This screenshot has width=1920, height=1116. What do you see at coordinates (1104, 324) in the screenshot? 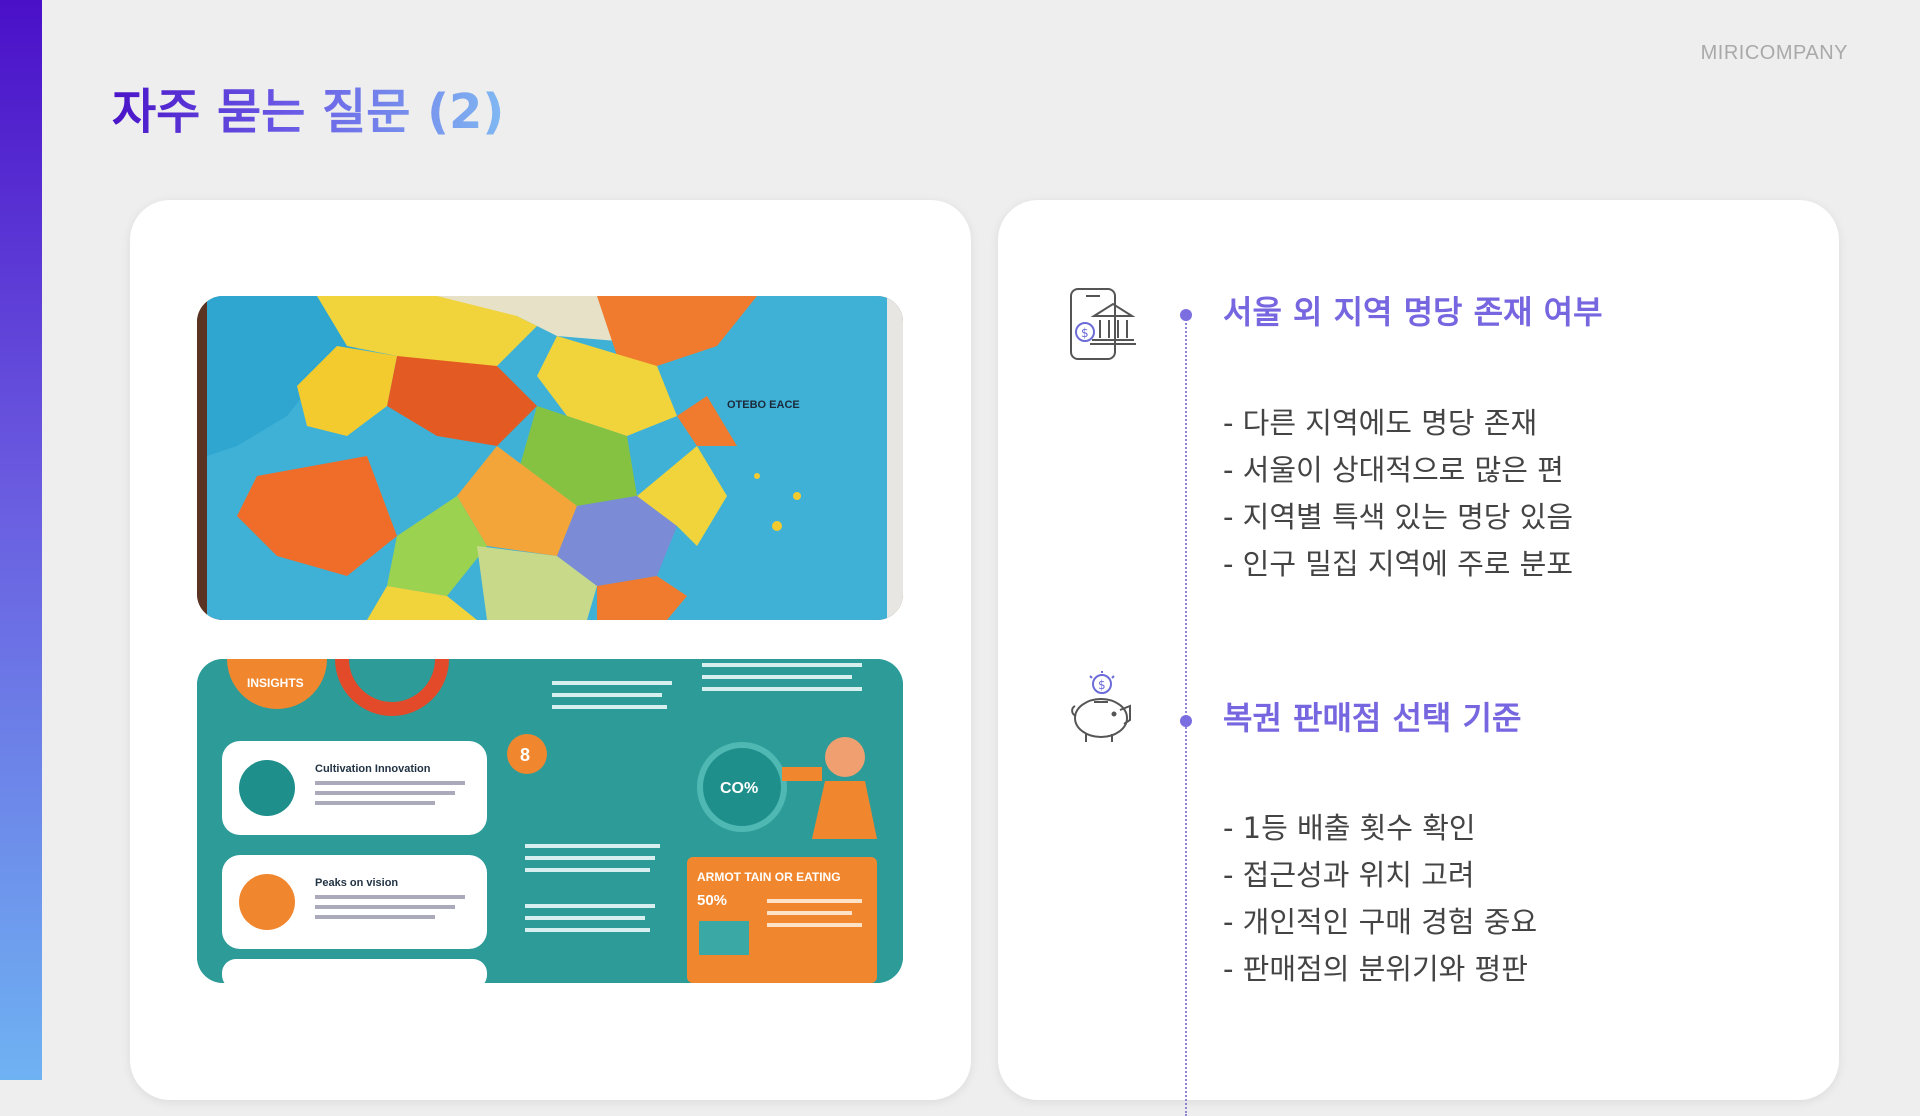
I see `bank-phone-icon: $` at bounding box center [1104, 324].